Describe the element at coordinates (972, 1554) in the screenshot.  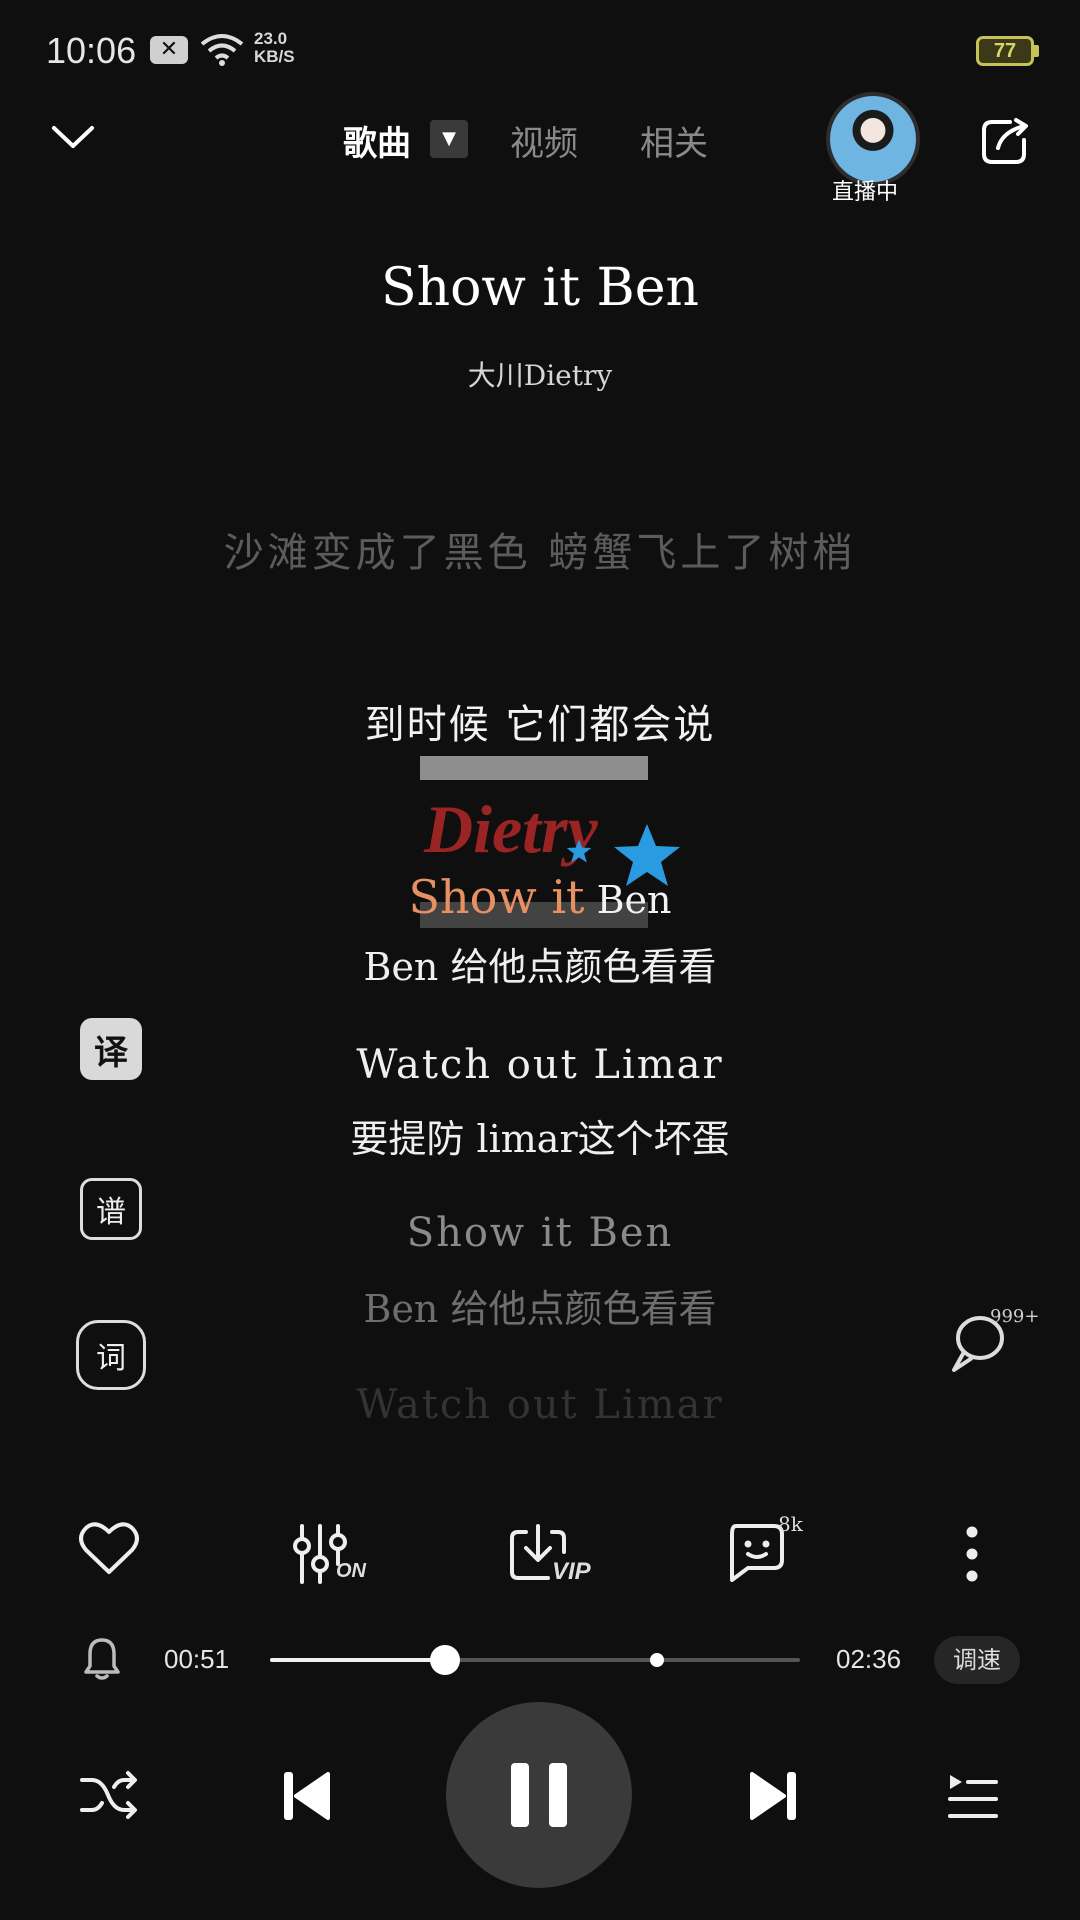
I see `more-icon` at that location.